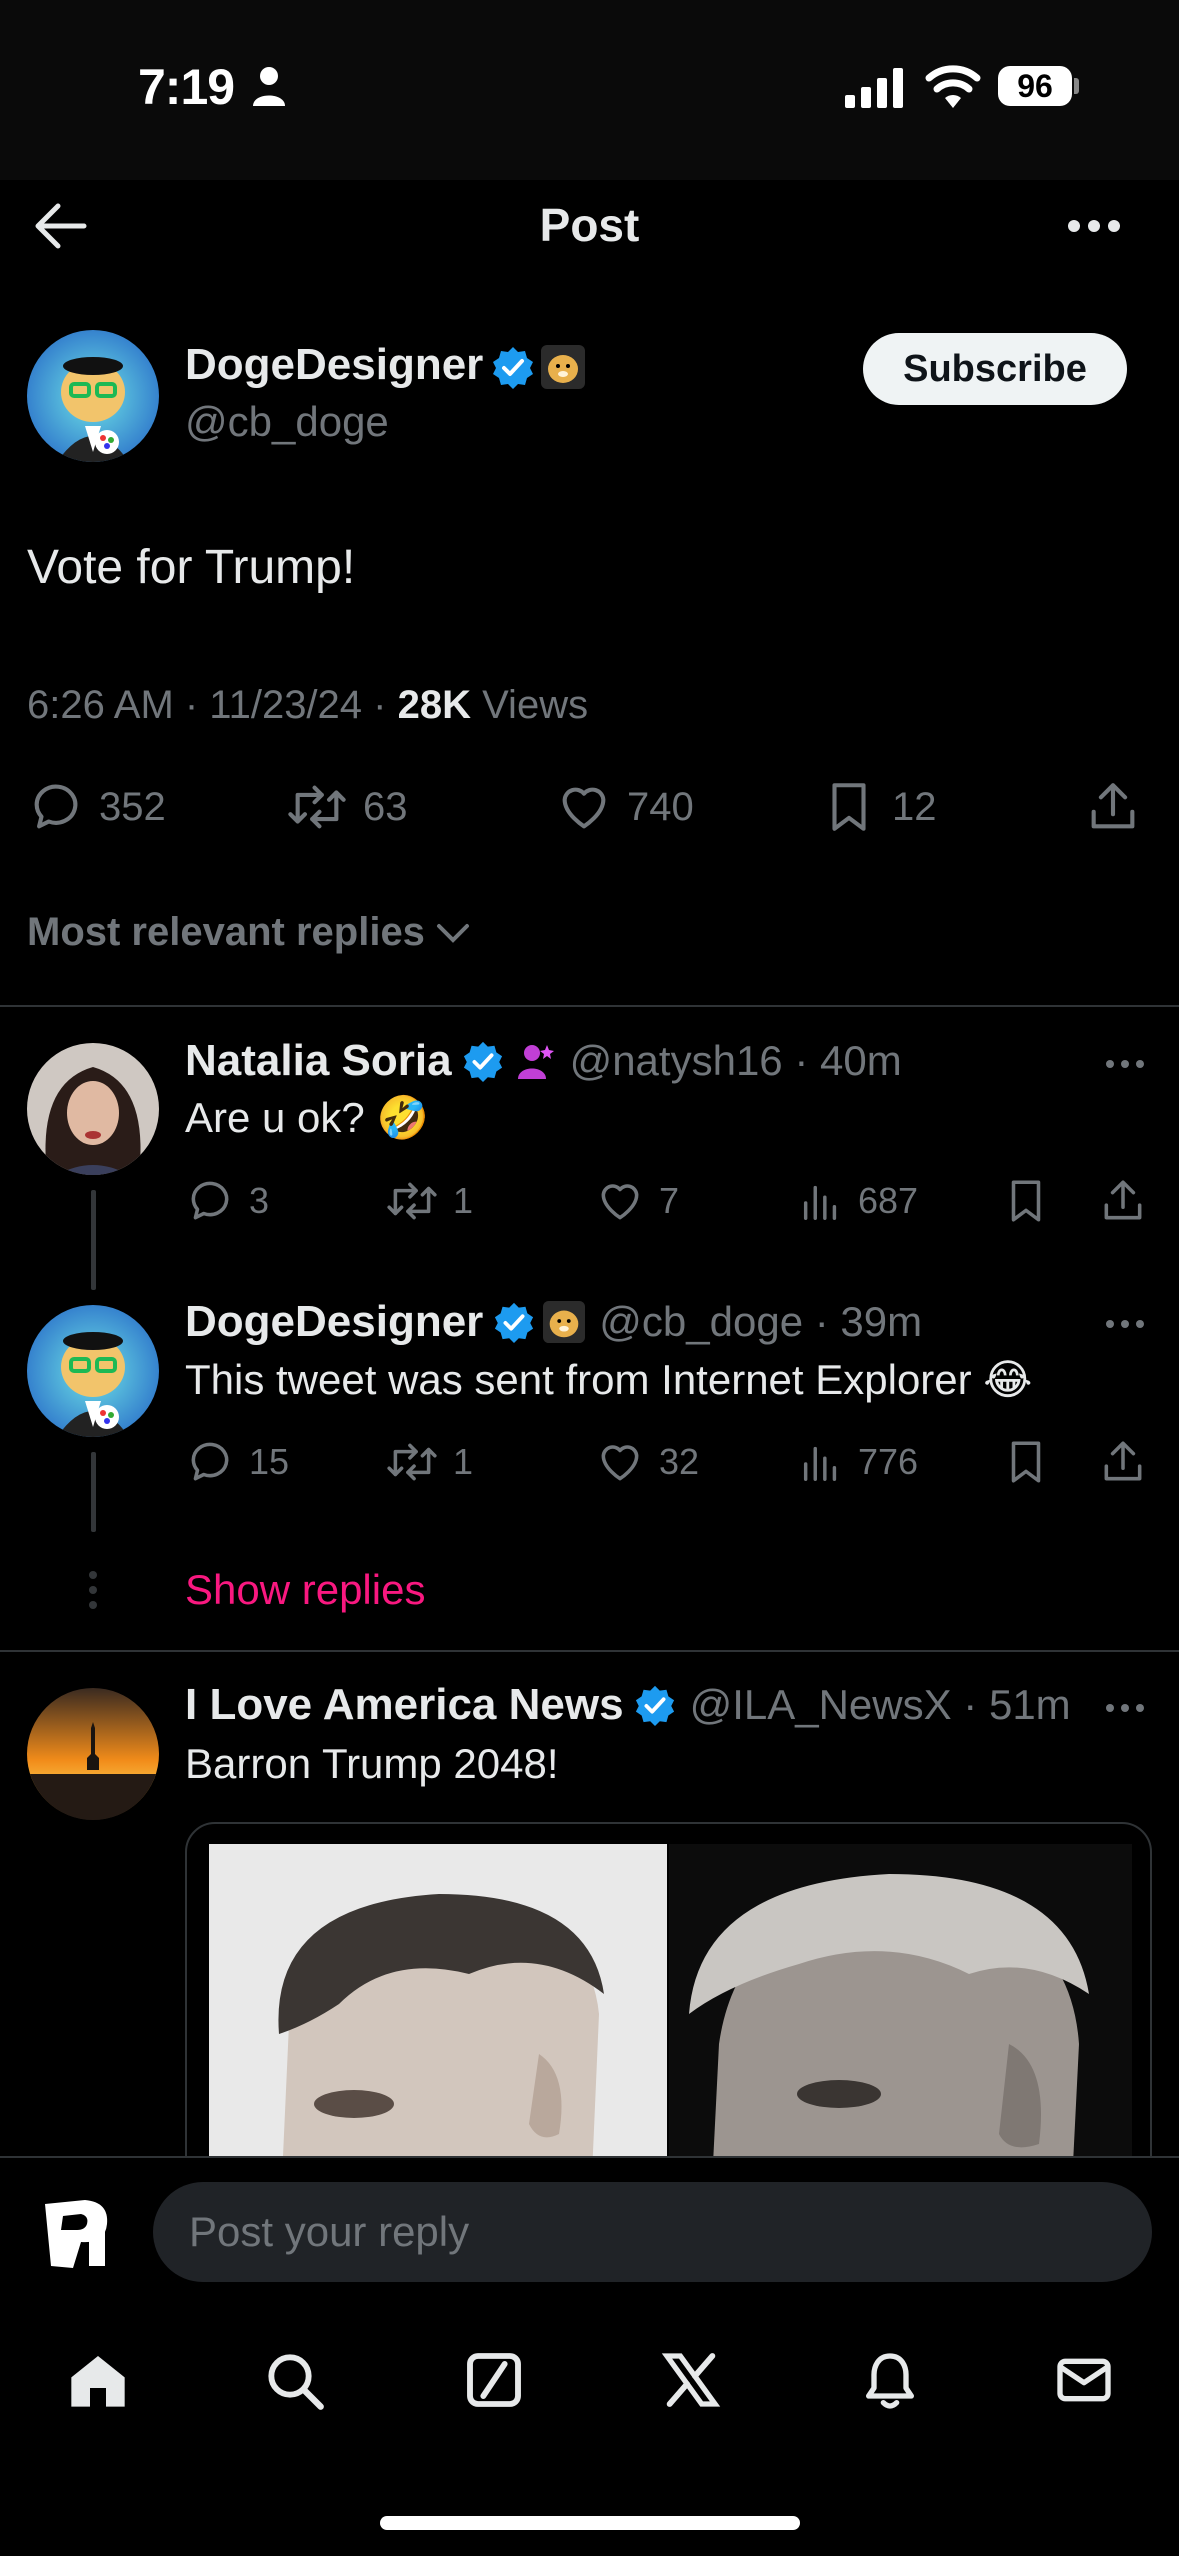 The width and height of the screenshot is (1179, 2556). What do you see at coordinates (269, 86) in the screenshot?
I see `person-icon` at bounding box center [269, 86].